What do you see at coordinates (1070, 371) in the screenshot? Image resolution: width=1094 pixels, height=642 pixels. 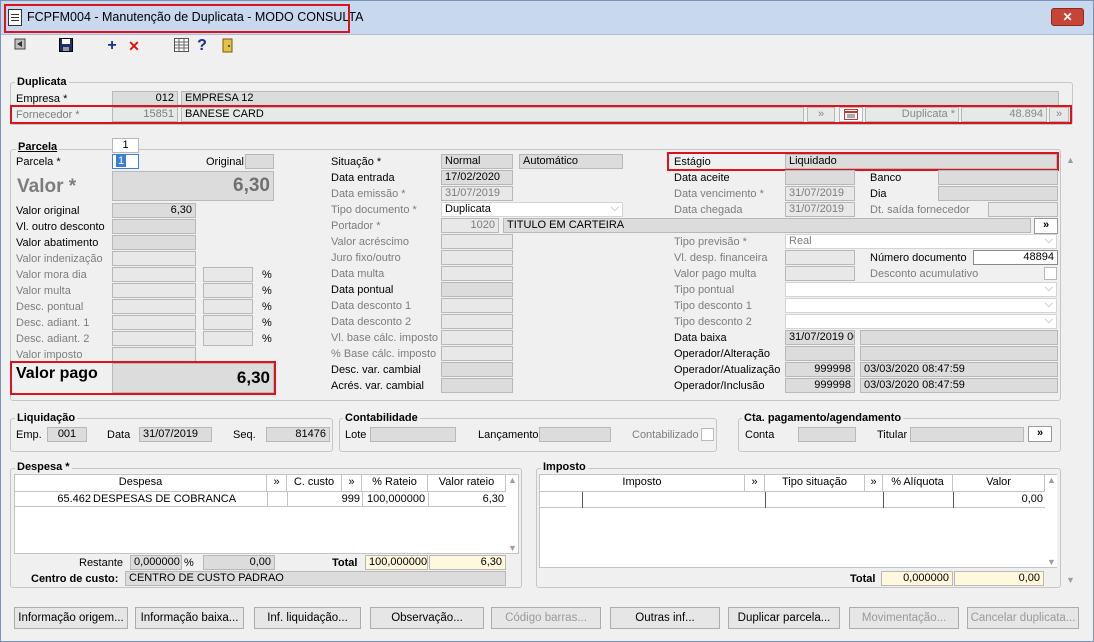 I see `main-scrollbar: ▲ ▼` at bounding box center [1070, 371].